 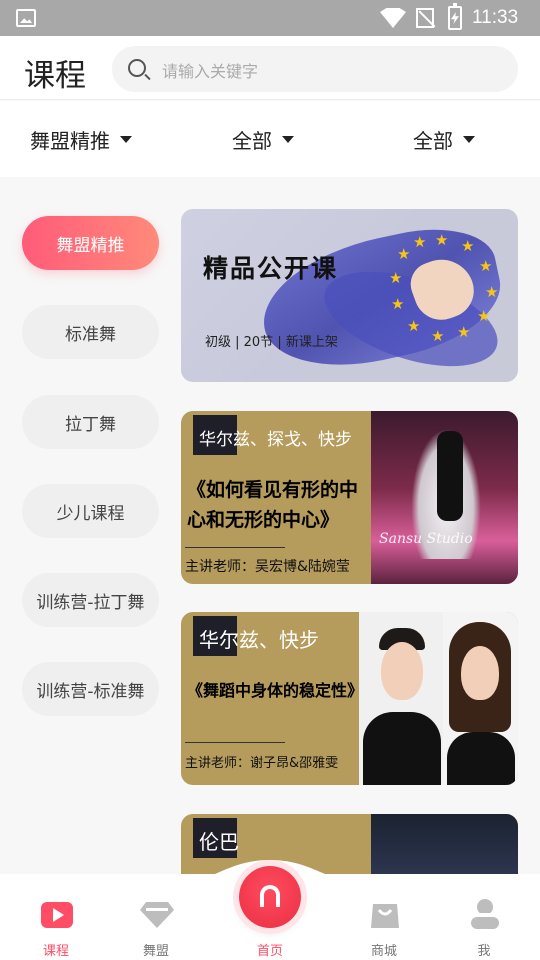 I want to click on course-card-stability: 华尔兹、快步 《舞蹈中身体的稳定性》 主讲老师：谢子昂&邵雅雯, so click(x=349, y=698).